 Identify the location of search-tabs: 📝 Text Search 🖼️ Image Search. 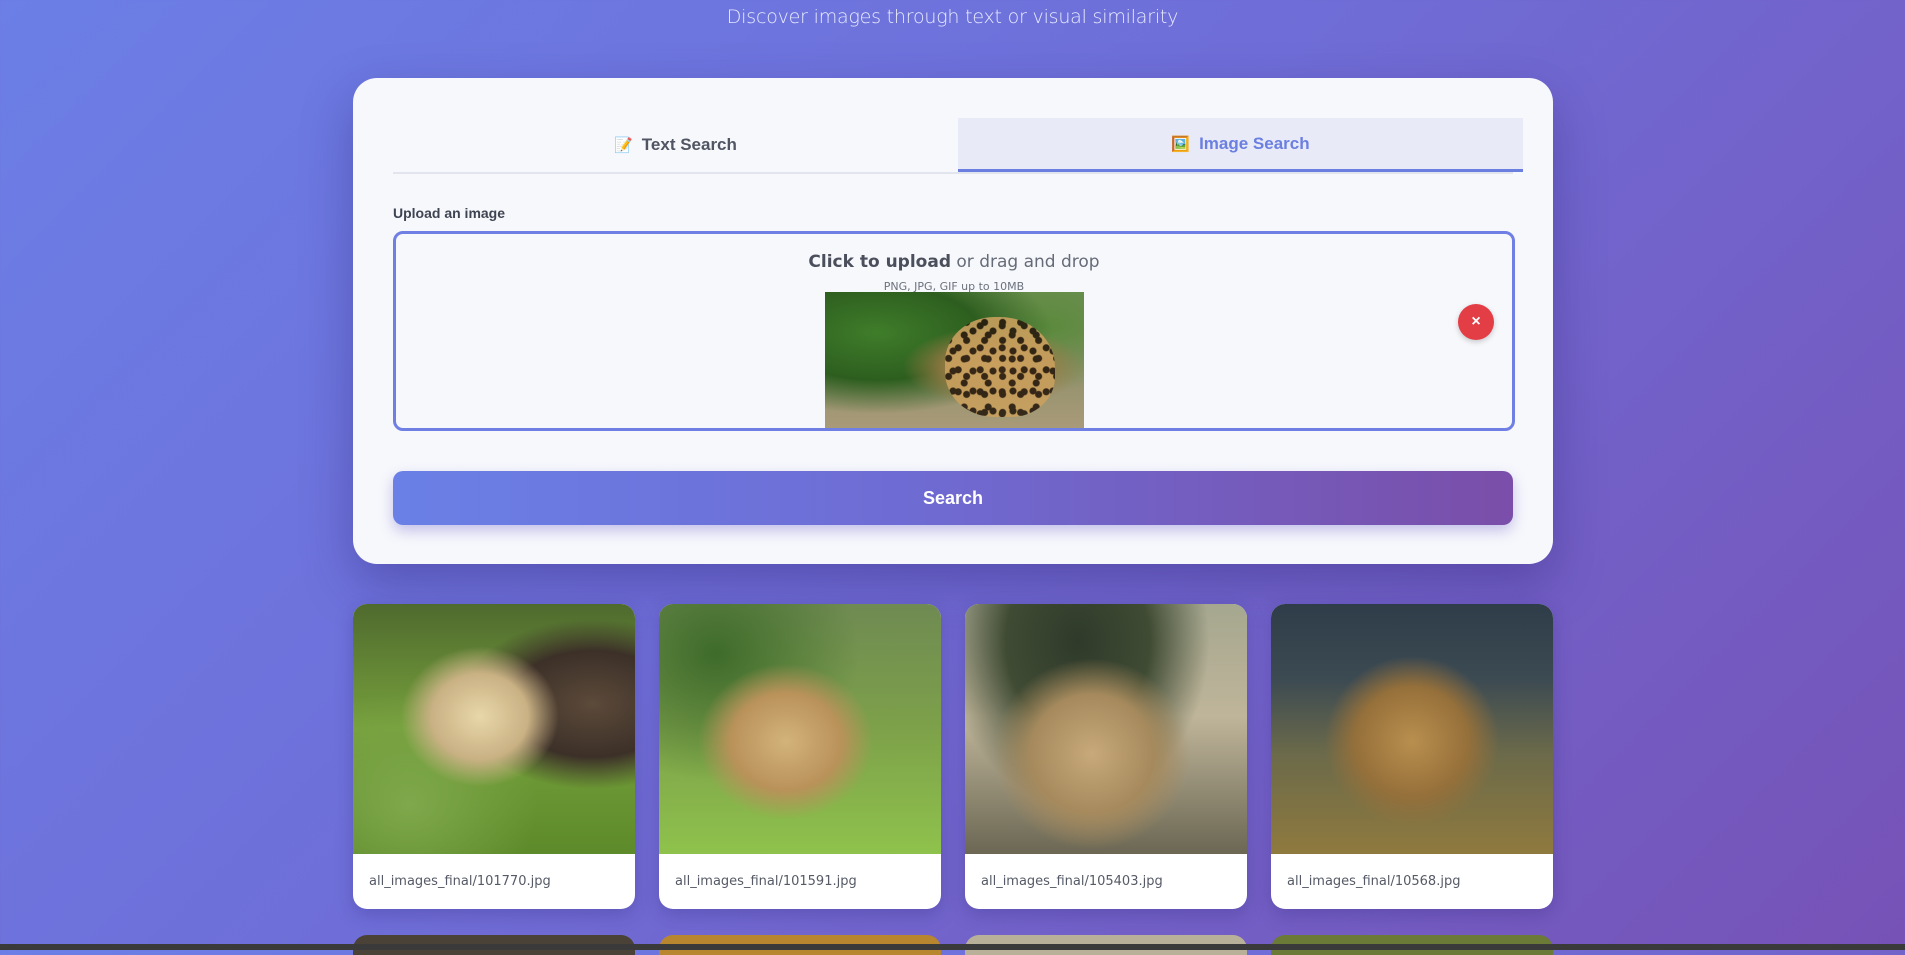
(958, 146).